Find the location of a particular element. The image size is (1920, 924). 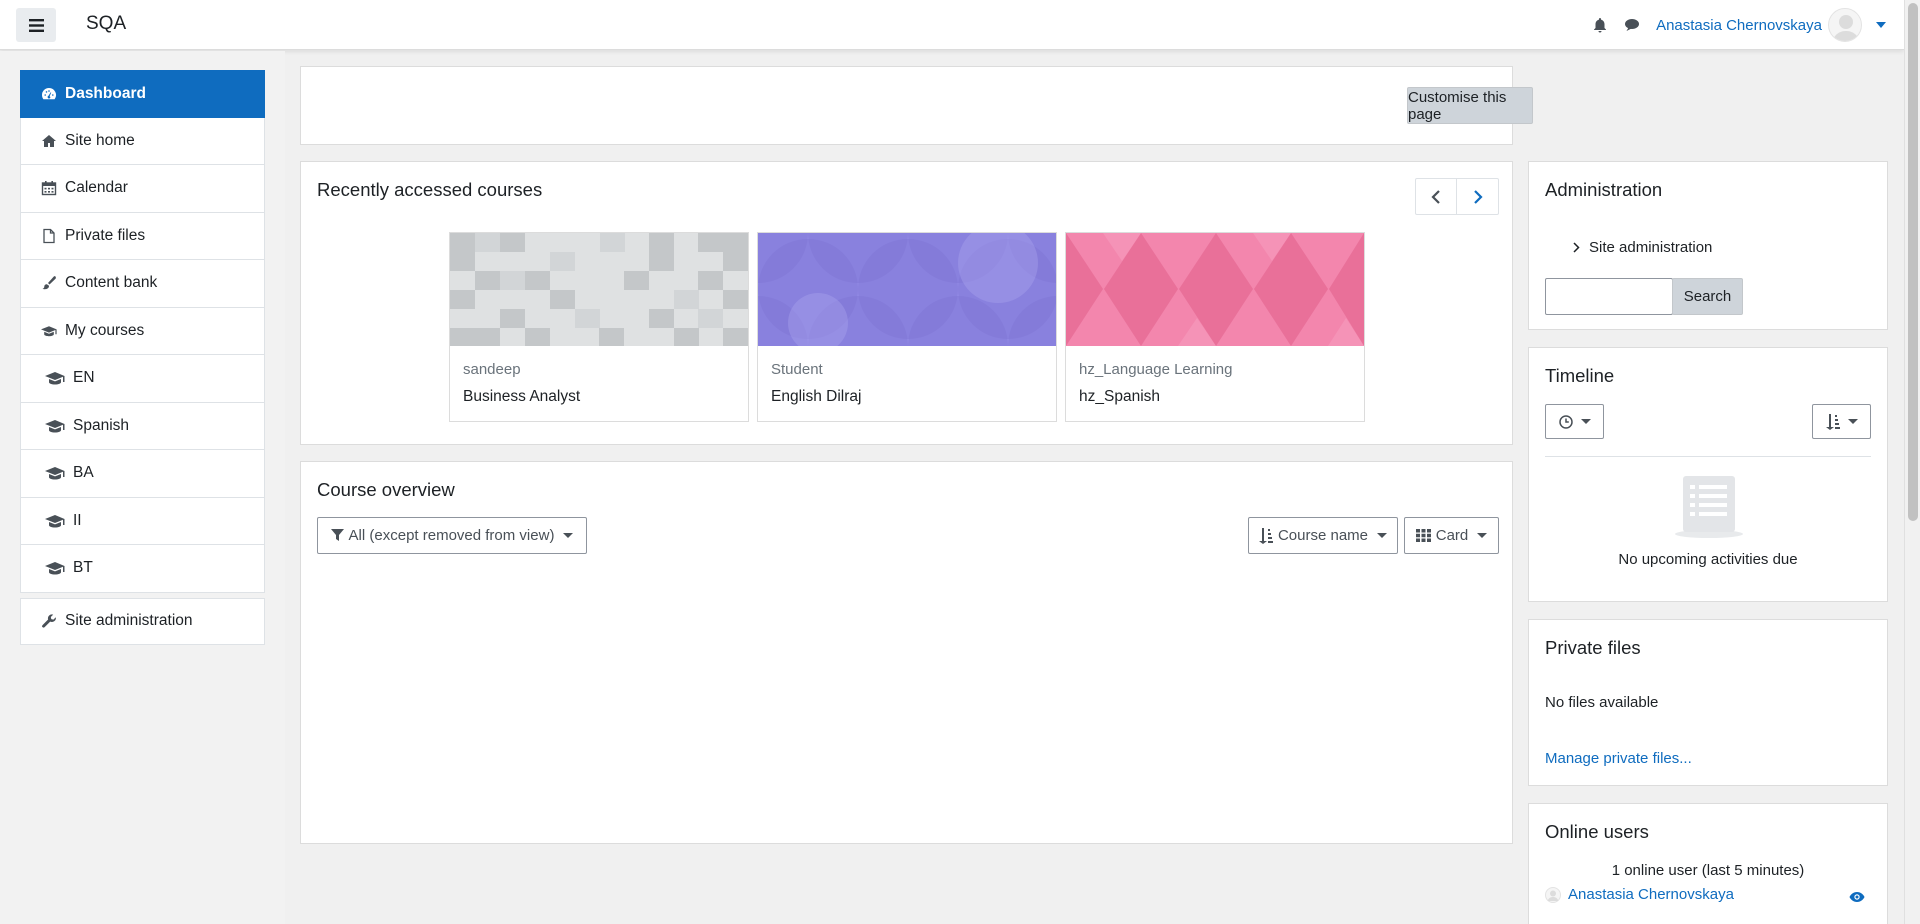

menu-toggle-button is located at coordinates (36, 25).